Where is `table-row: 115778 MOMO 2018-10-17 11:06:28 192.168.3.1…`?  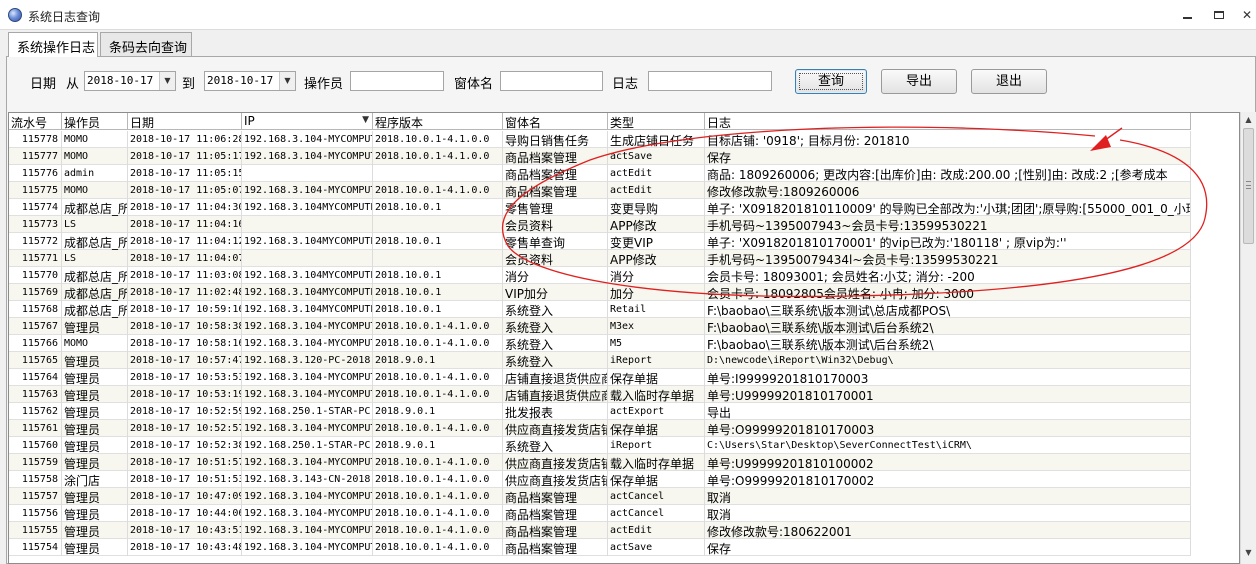
table-row: 115778 MOMO 2018-10-17 11:06:28 192.168.3.1… is located at coordinates (600, 139).